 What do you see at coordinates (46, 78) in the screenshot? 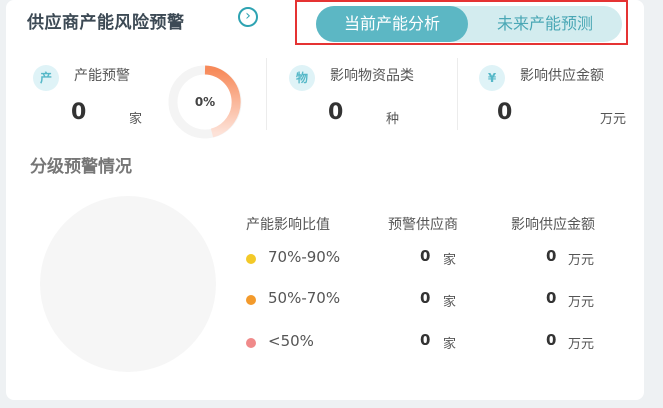
I see `capacity-warning-icon: 产` at bounding box center [46, 78].